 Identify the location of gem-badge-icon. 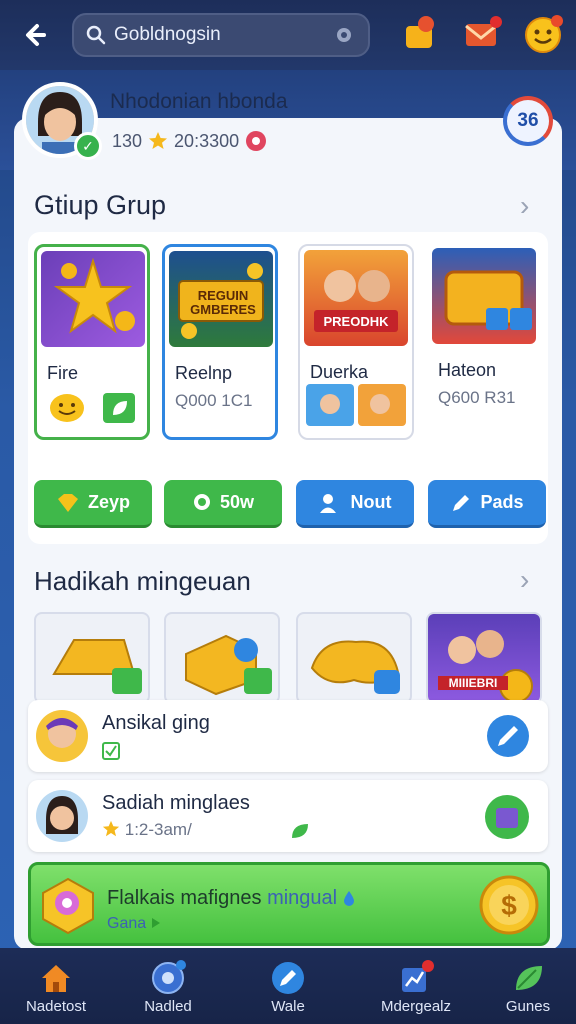
(256, 141).